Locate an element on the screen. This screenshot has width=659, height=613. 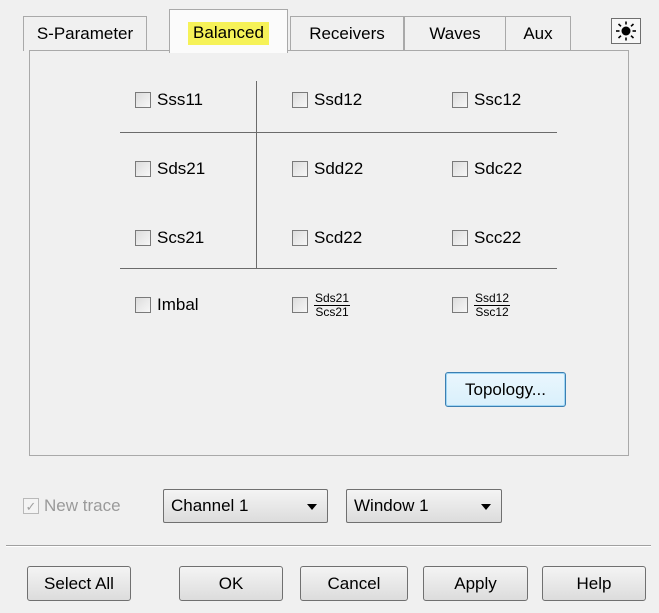
checkbox-ssd12: Ssd12 is located at coordinates (327, 100).